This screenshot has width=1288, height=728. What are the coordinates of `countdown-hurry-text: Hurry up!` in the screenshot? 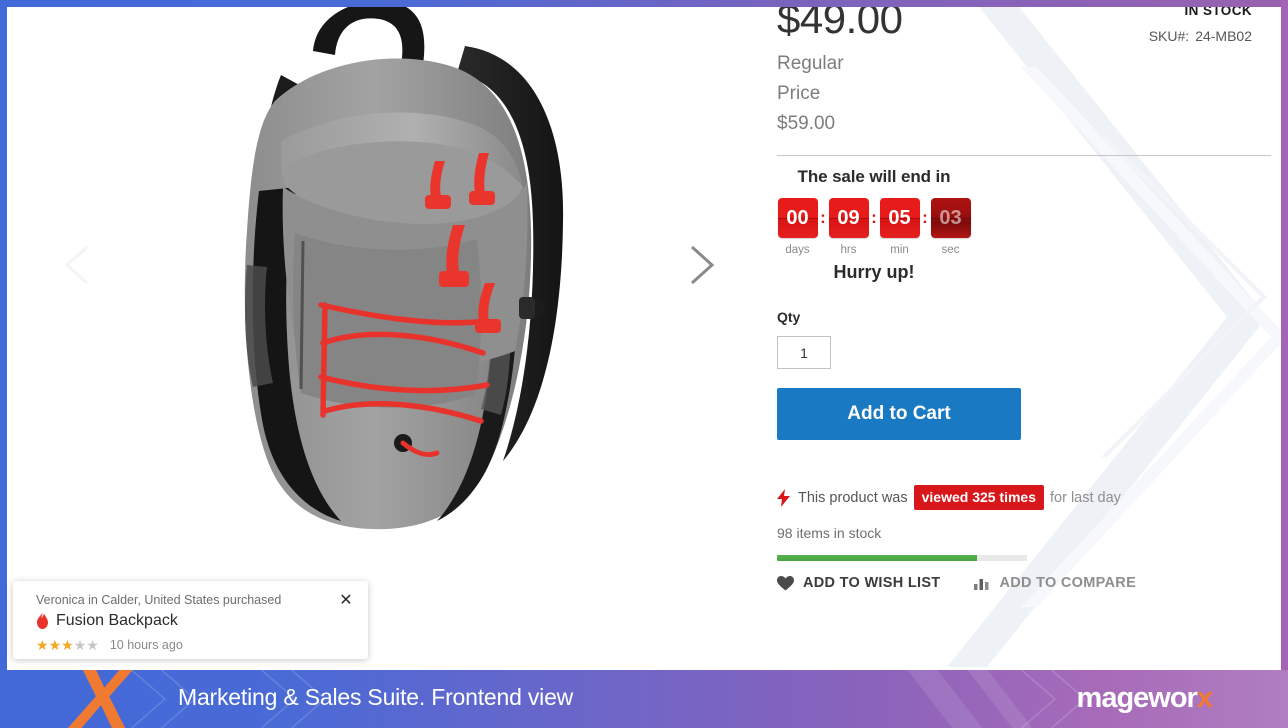 It's located at (874, 272).